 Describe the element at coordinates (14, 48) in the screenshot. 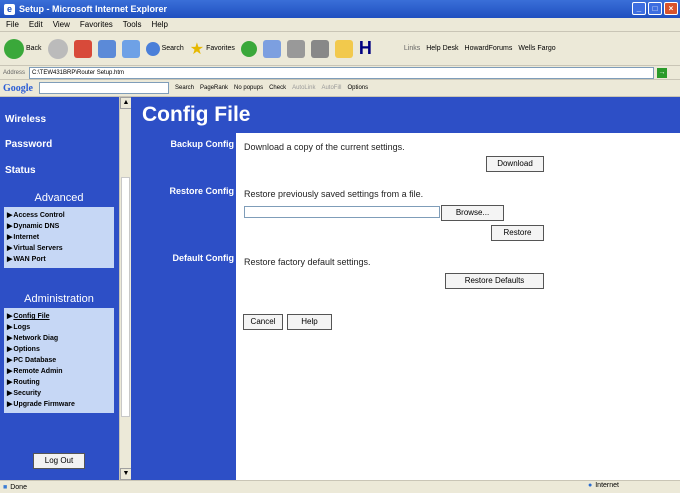

I see `back-arrow-icon` at that location.